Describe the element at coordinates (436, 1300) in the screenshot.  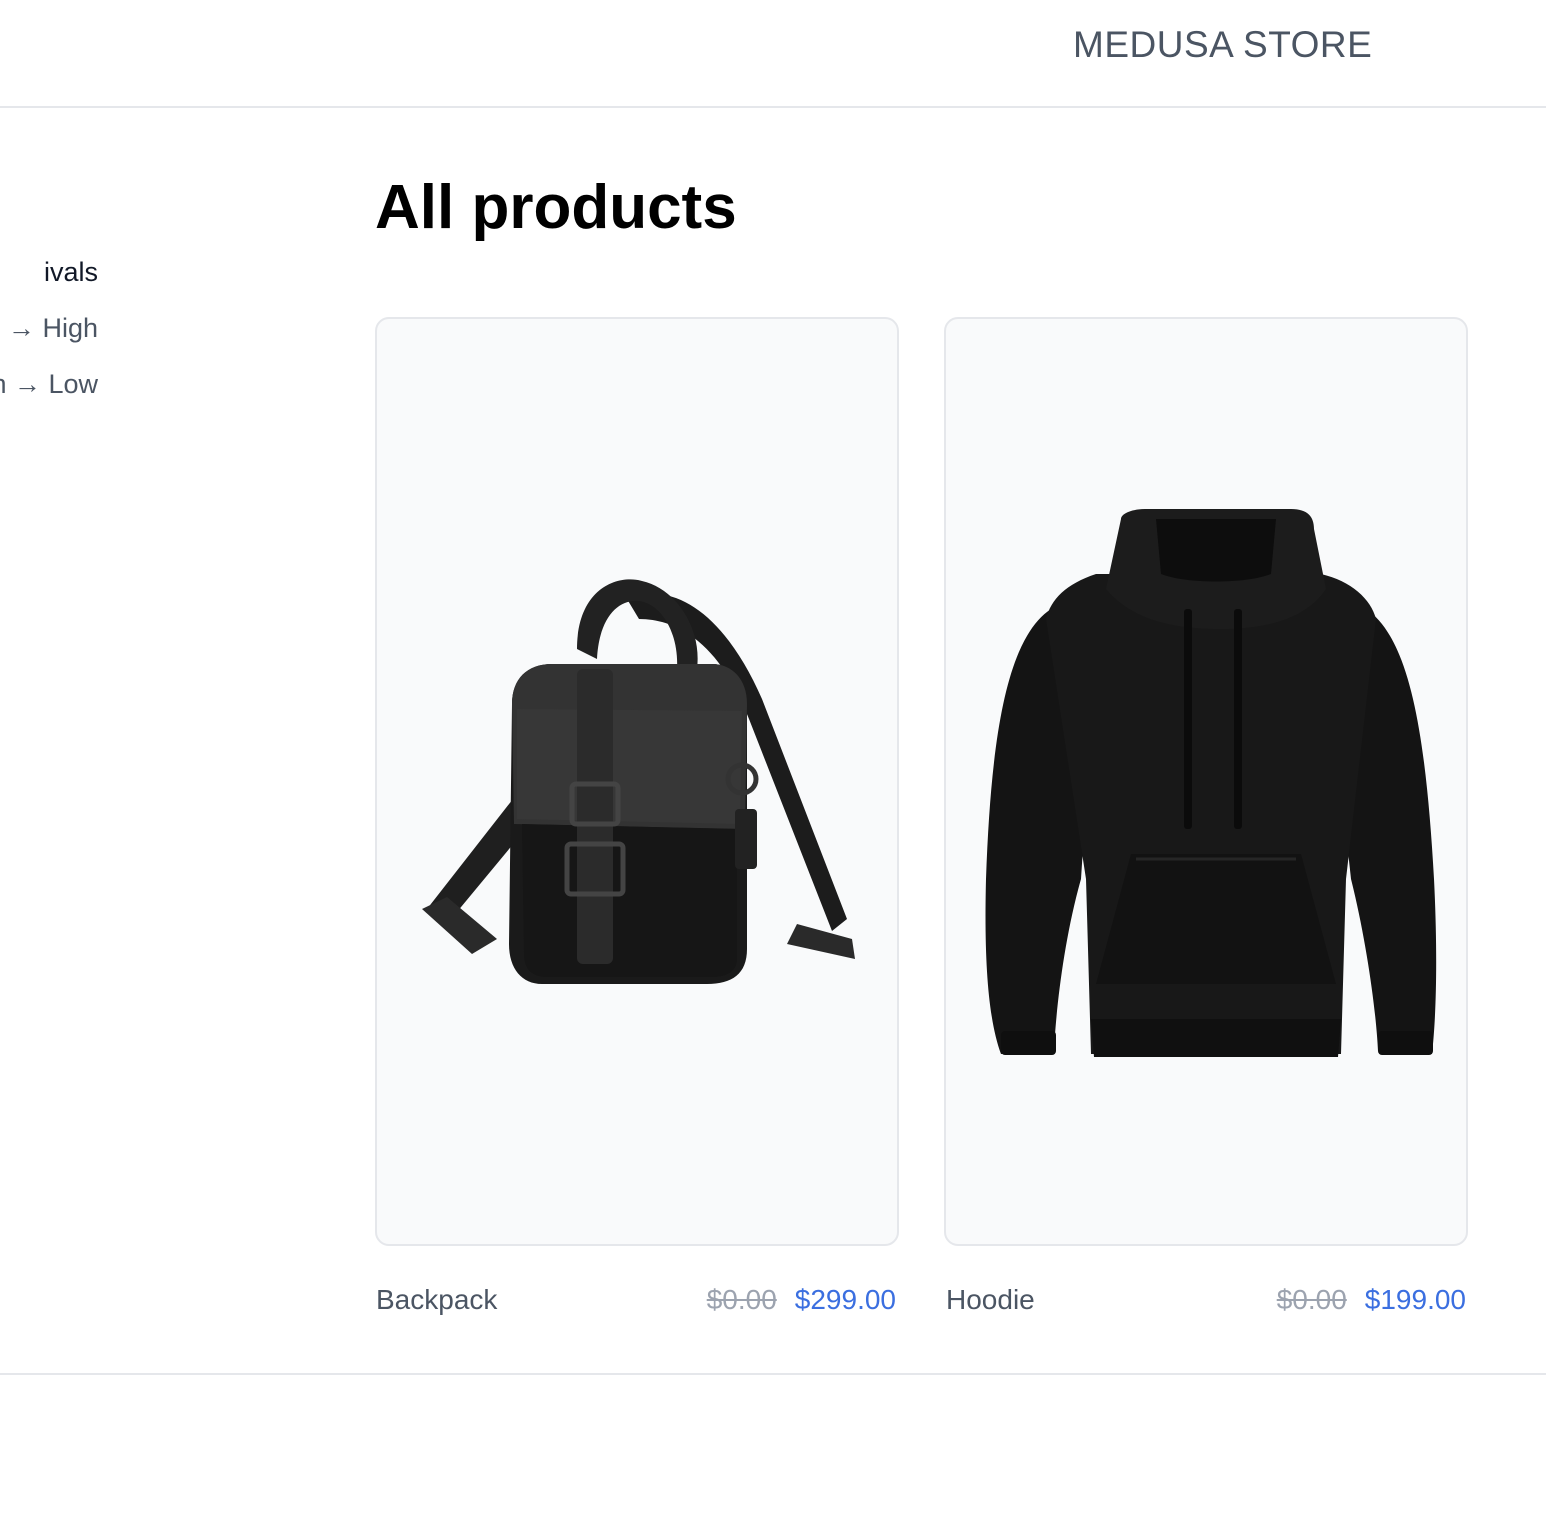
I see `product-name: Backpack` at that location.